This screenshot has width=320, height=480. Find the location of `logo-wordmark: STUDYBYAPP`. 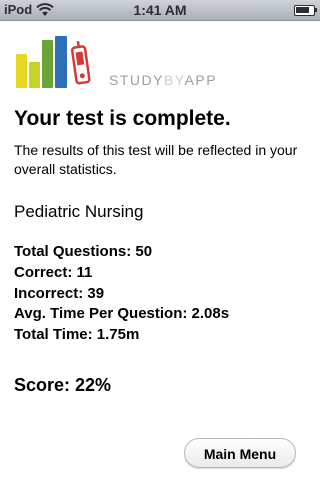

logo-wordmark: STUDYBYAPP is located at coordinates (163, 80).